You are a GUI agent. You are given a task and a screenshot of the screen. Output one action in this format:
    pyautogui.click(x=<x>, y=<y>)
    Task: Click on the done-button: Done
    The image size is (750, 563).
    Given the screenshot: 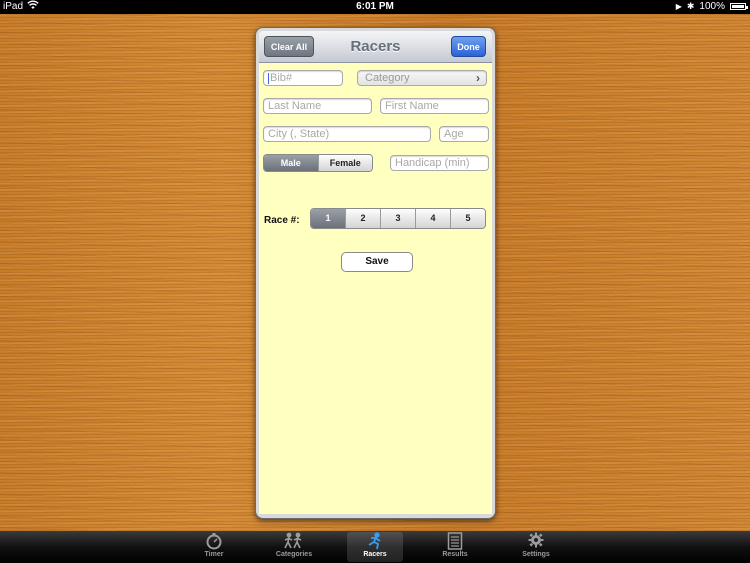 What is the action you would take?
    pyautogui.click(x=468, y=46)
    